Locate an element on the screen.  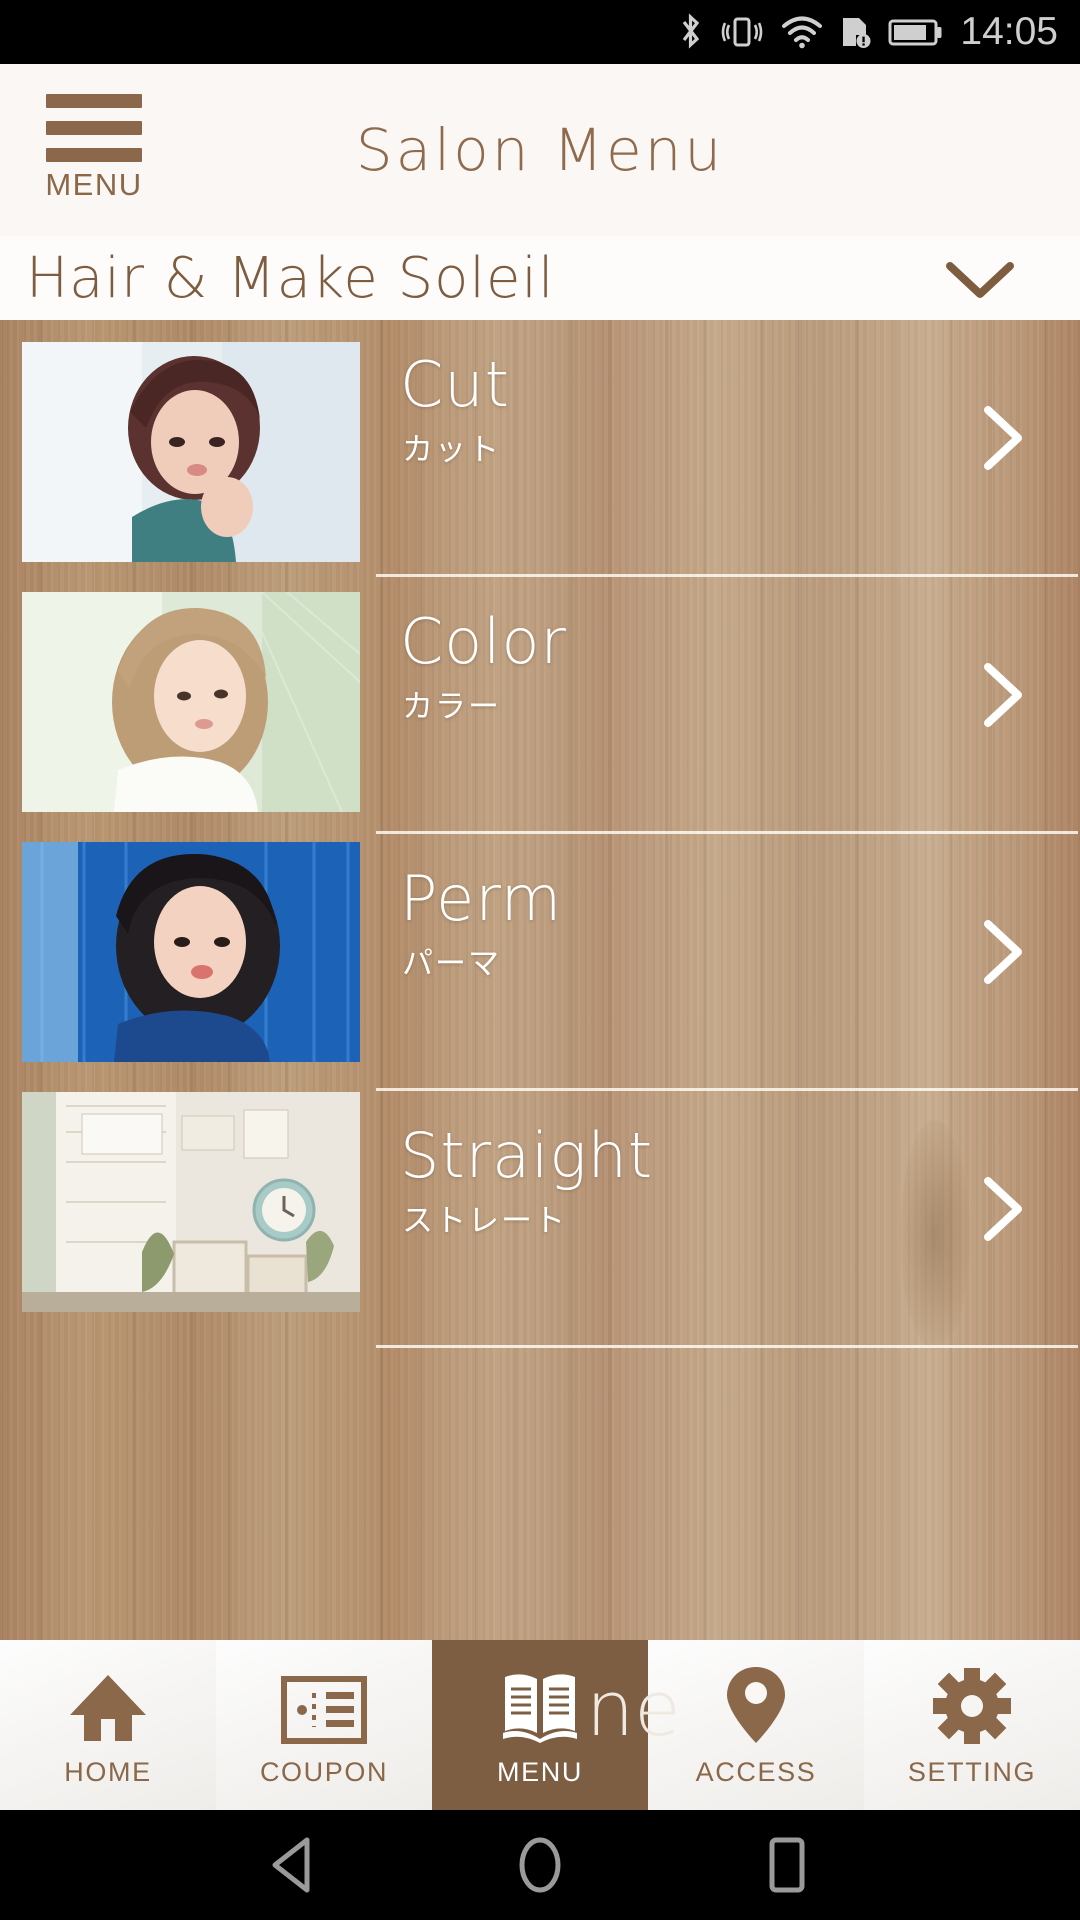
row-divider is located at coordinates (727, 1346).